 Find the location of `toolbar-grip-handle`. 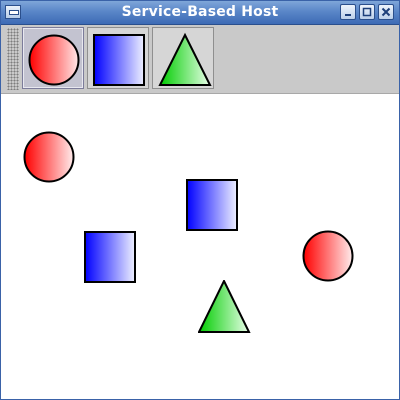

toolbar-grip-handle is located at coordinates (13, 59).